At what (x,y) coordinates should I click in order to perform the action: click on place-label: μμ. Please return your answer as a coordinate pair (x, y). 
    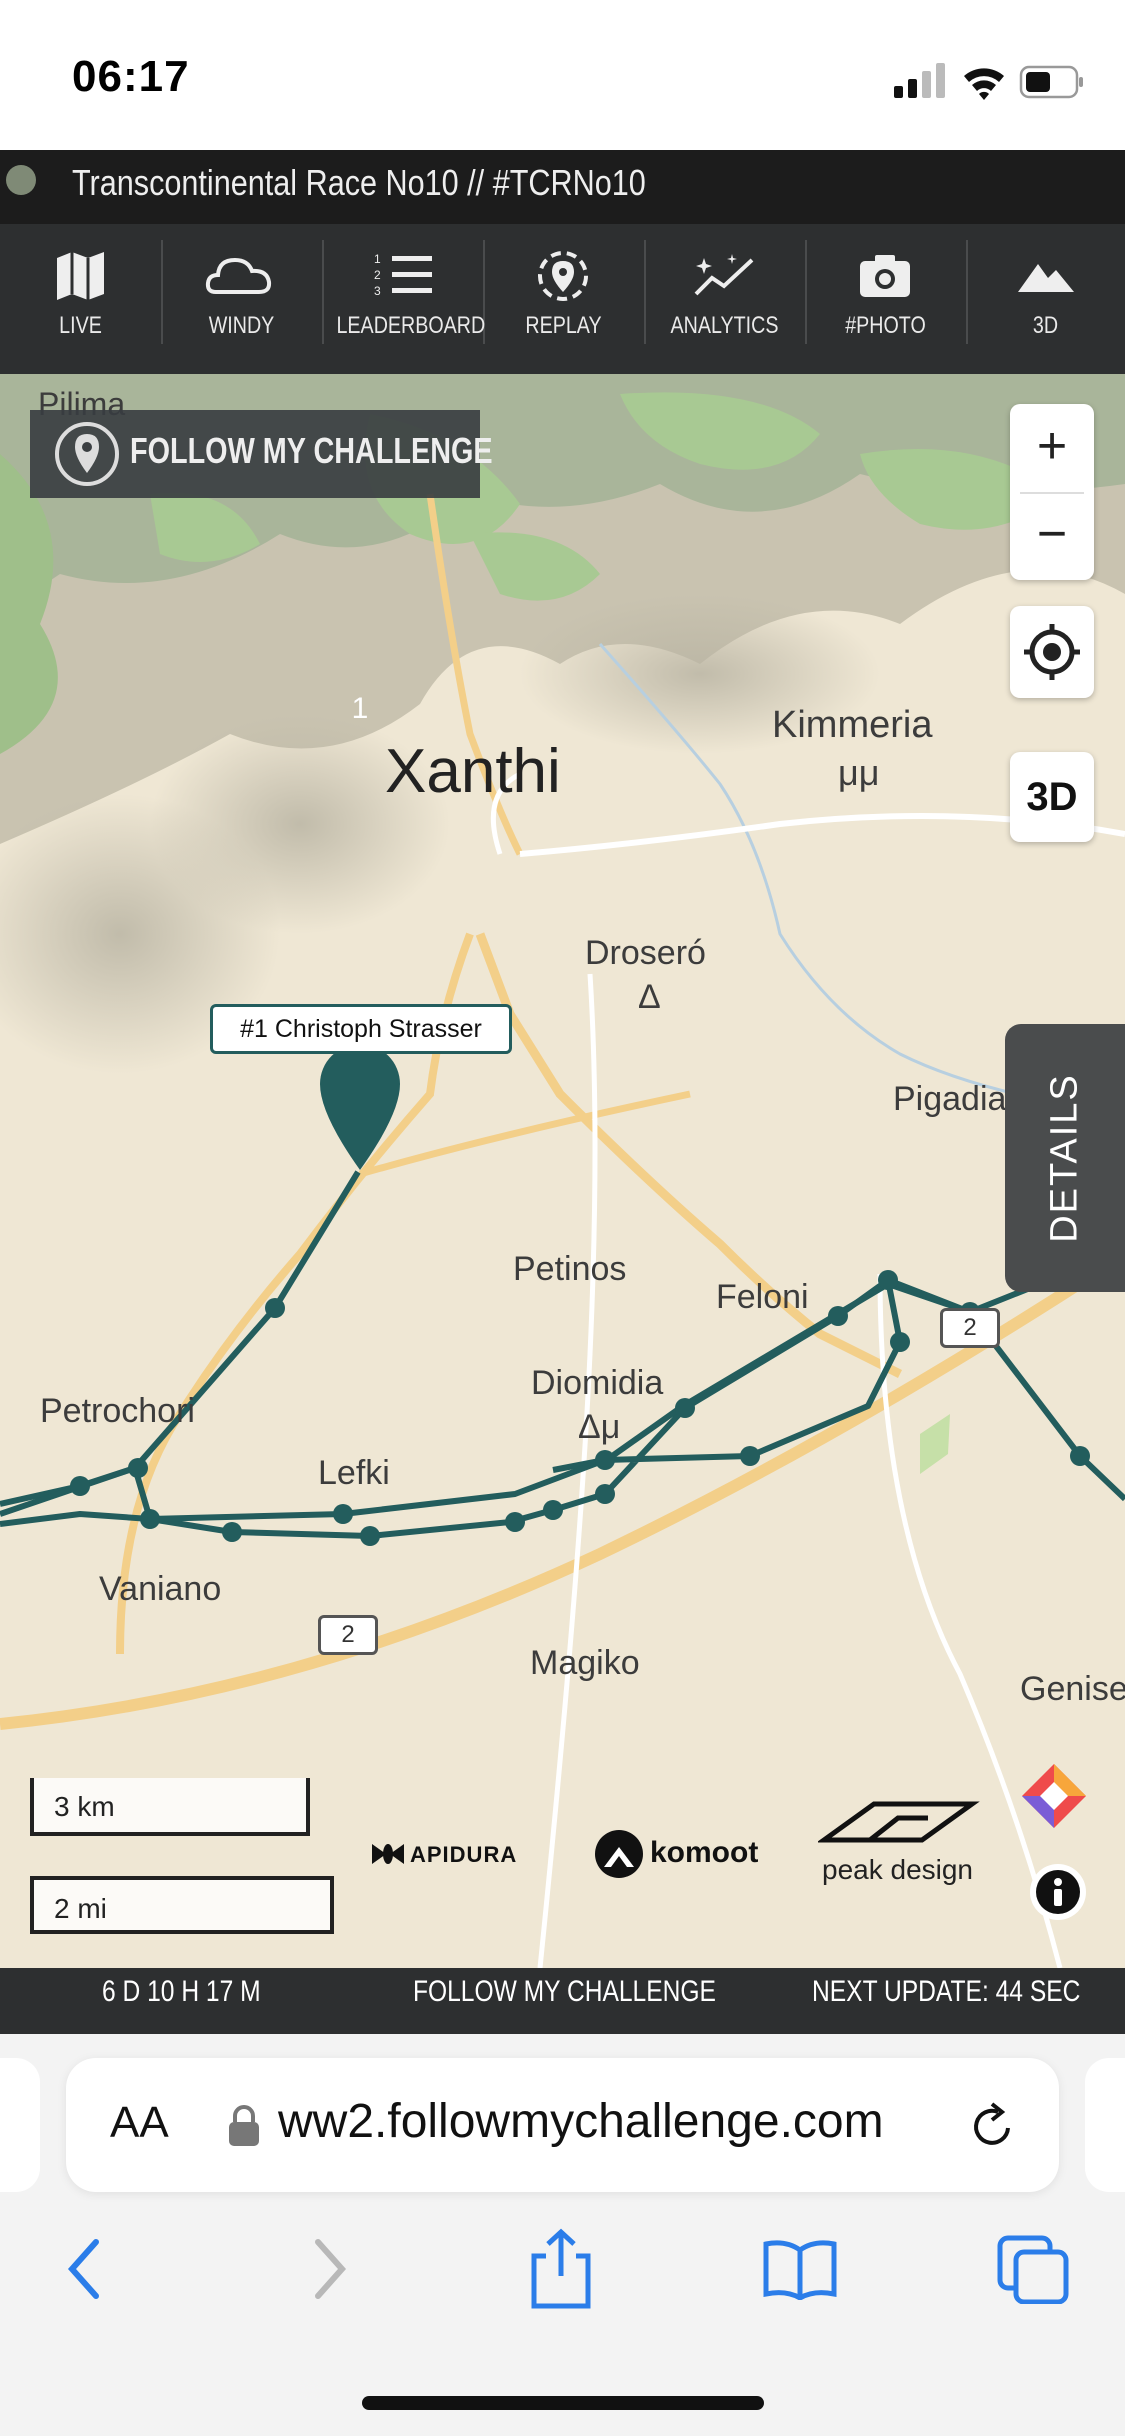
    Looking at the image, I should click on (859, 772).